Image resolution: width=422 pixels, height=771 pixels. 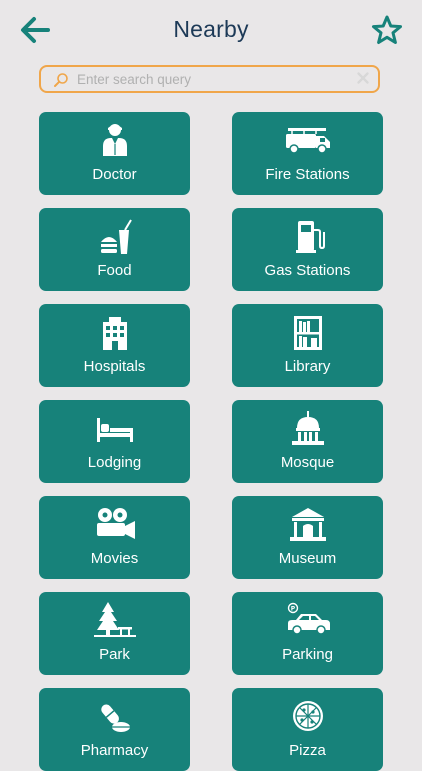 I want to click on tile-gas-stations: Gas Stations, so click(x=307, y=249).